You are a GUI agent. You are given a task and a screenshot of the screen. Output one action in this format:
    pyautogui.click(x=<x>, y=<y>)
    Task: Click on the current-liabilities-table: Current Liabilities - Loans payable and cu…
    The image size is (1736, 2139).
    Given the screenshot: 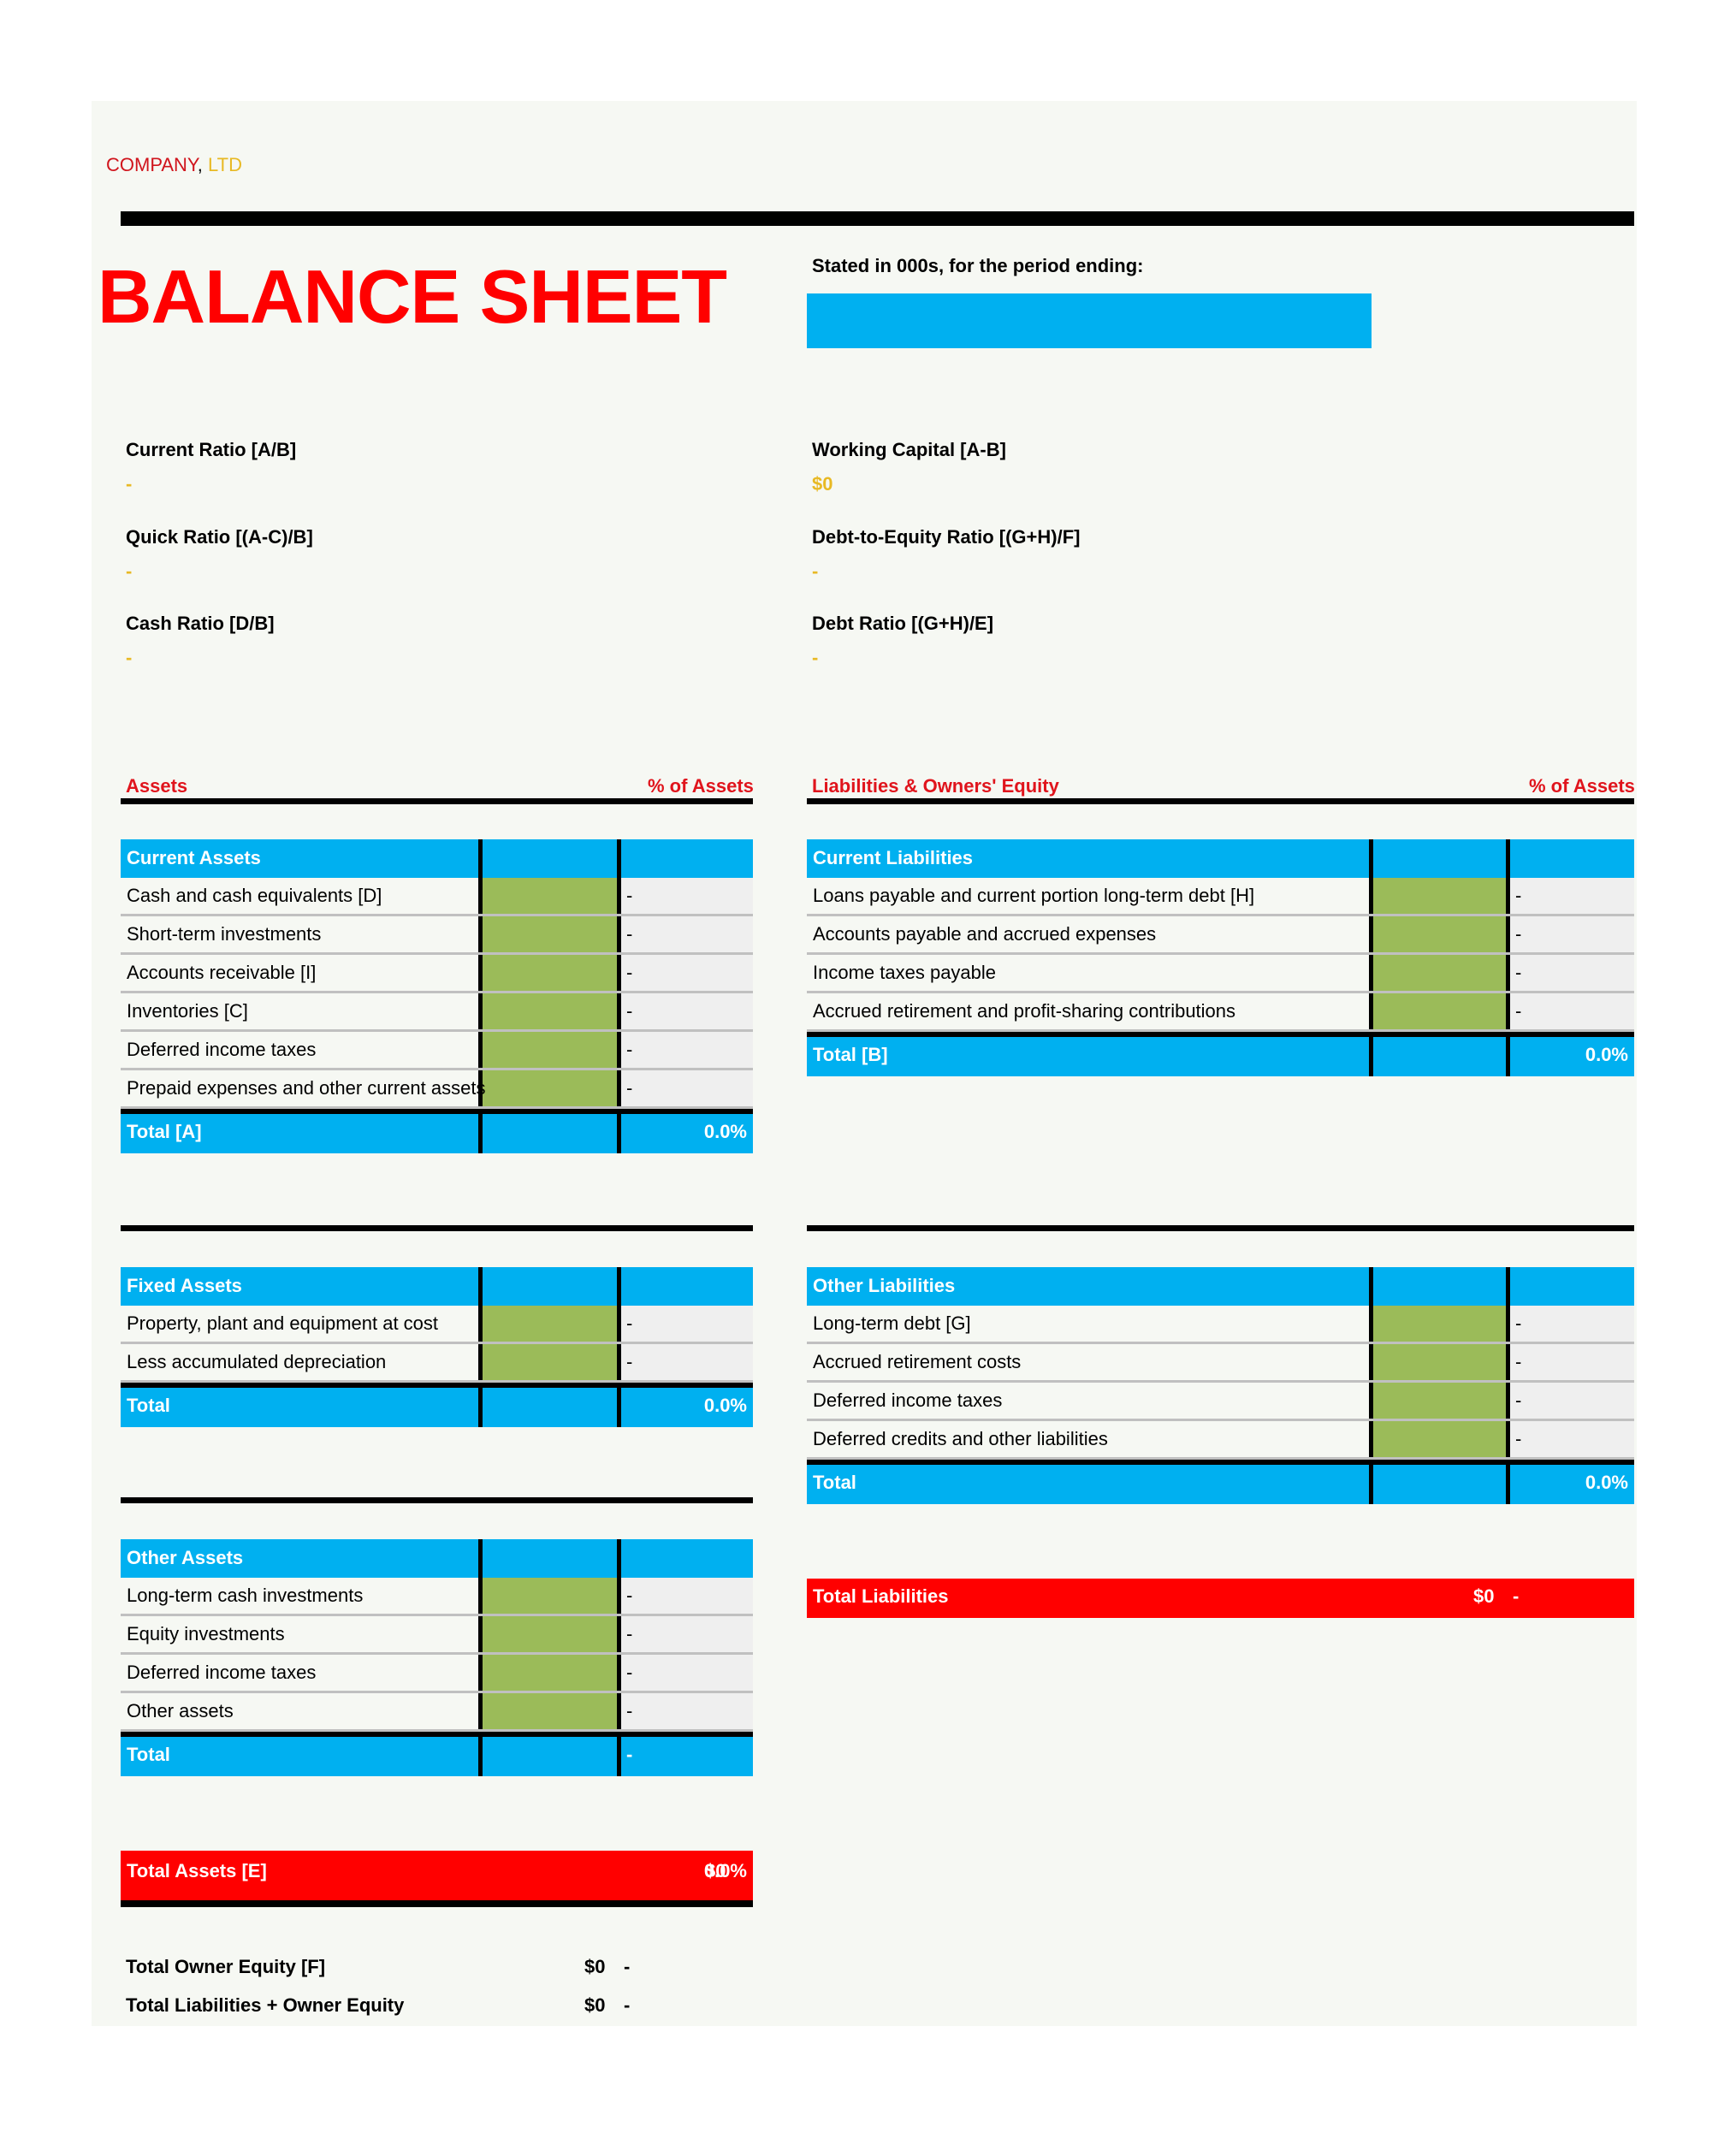 What is the action you would take?
    pyautogui.click(x=1220, y=958)
    